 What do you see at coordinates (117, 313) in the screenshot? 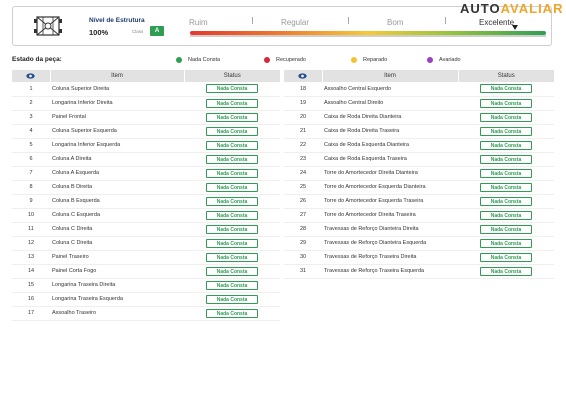
I see `row-item-name: Assoalho Traseiro` at bounding box center [117, 313].